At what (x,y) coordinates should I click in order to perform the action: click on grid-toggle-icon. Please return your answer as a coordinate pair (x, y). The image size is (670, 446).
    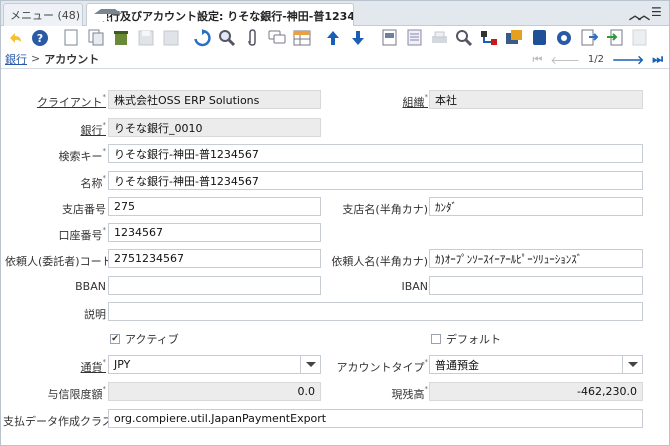
    Looking at the image, I should click on (302, 38).